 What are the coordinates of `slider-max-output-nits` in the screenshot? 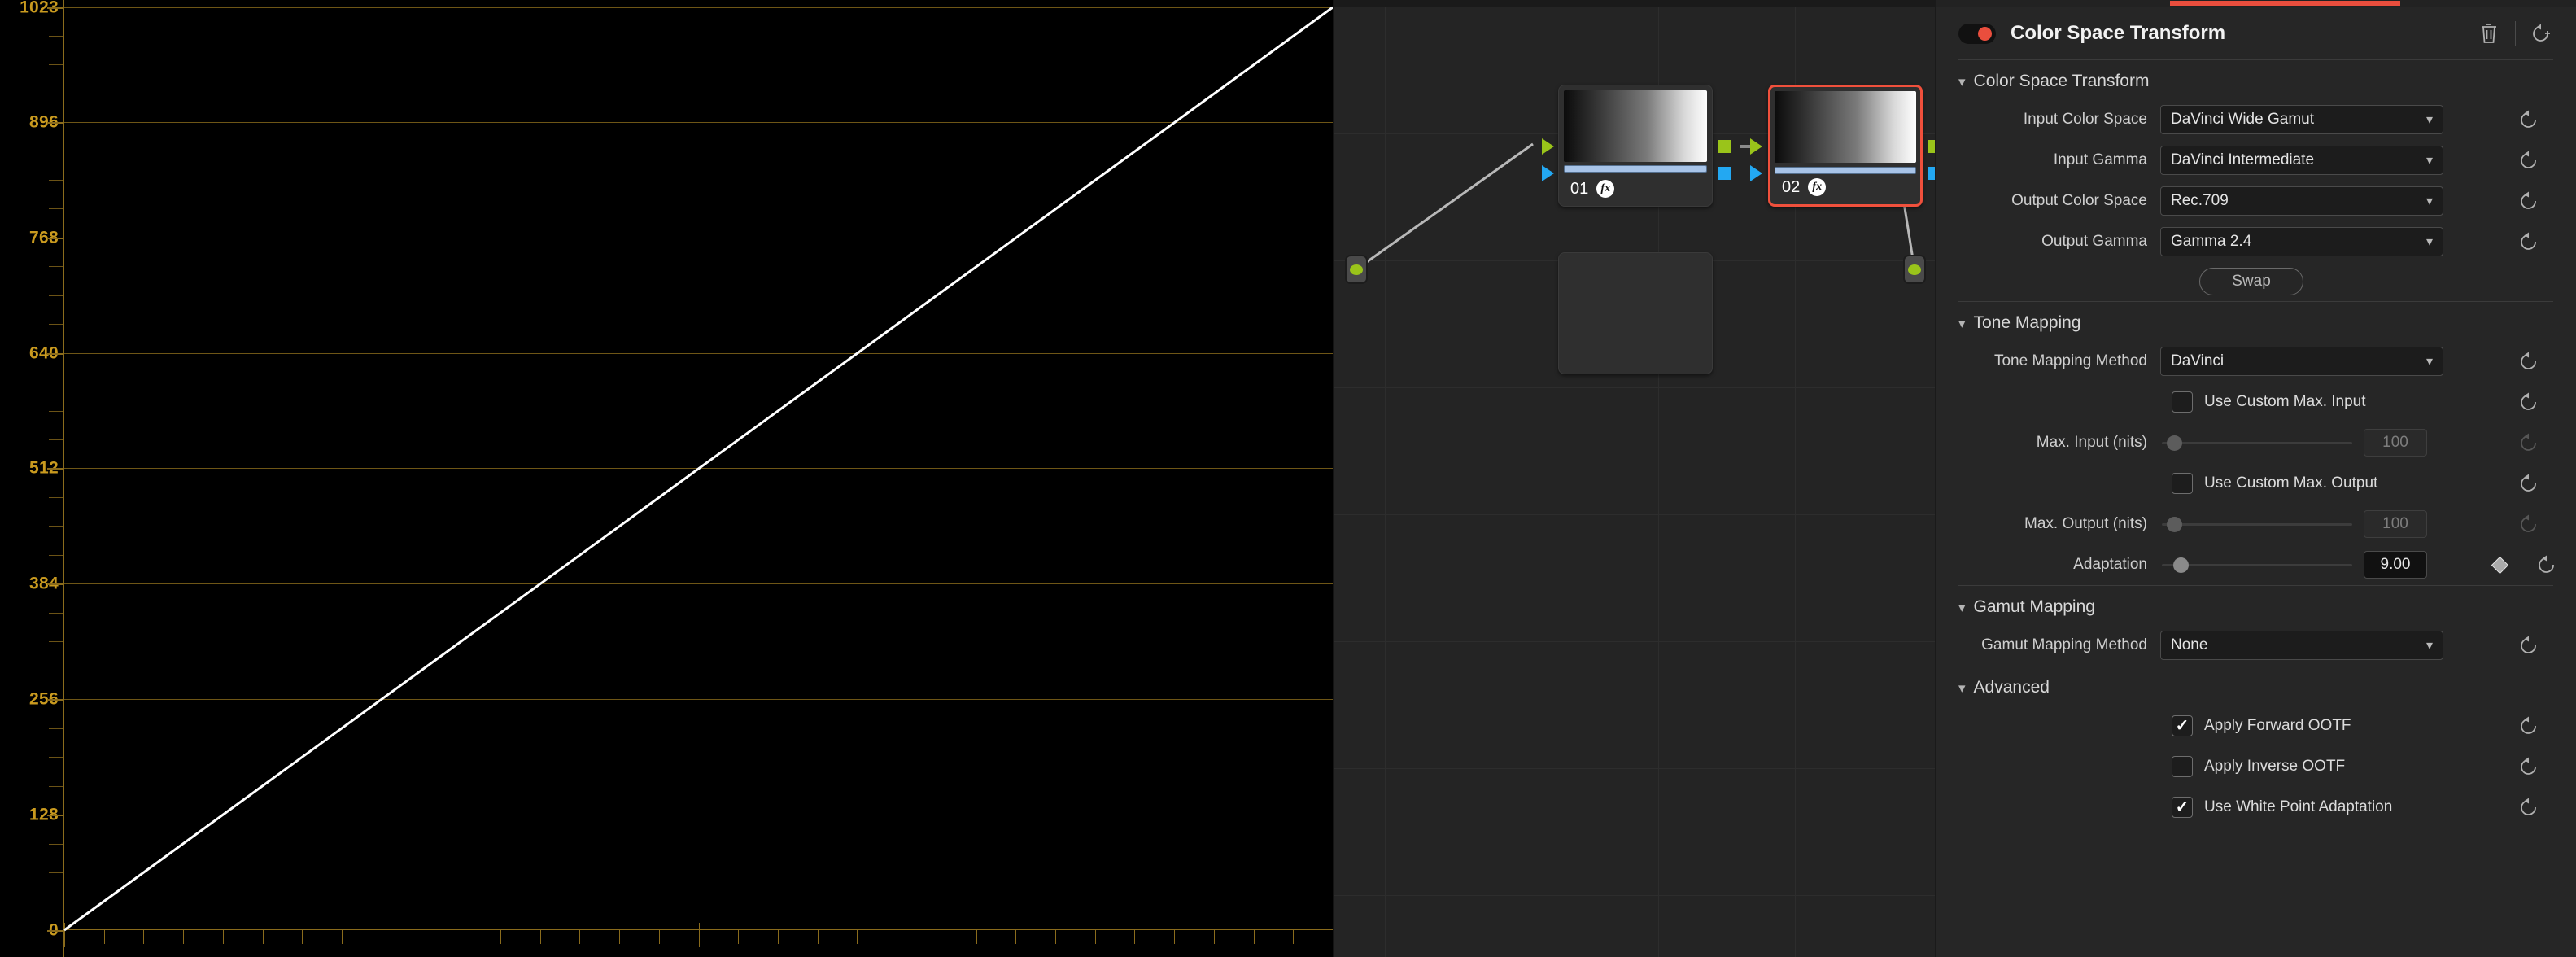 It's located at (2257, 524).